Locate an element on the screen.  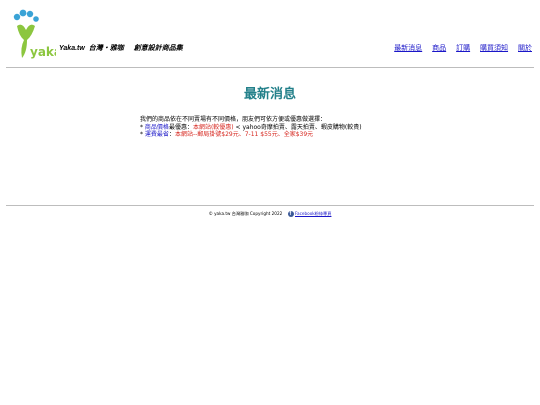
page-title: 最新消息 is located at coordinates (269, 93).